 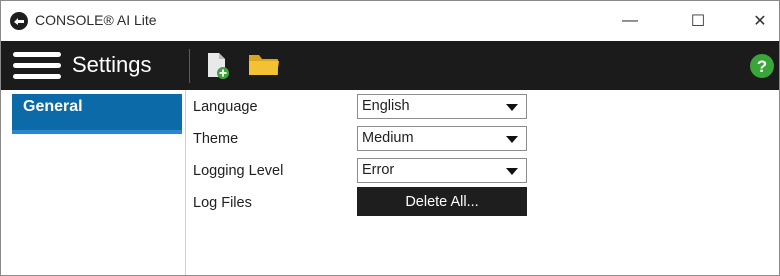 I want to click on app-logo-icon, so click(x=19, y=21).